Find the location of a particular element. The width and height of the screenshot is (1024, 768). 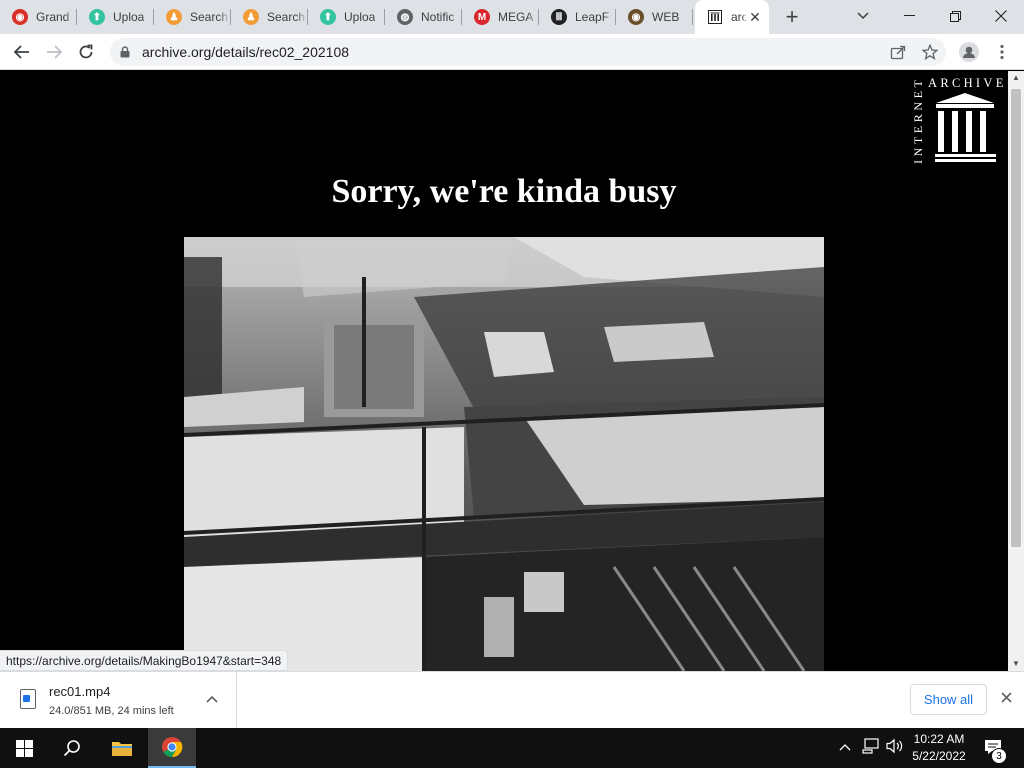

network-icon is located at coordinates (871, 747).